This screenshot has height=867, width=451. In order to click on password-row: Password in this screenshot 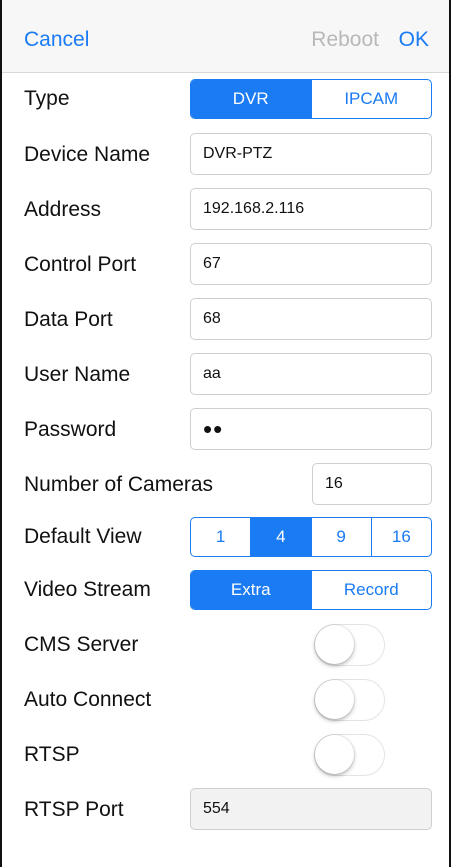, I will do `click(225, 430)`.